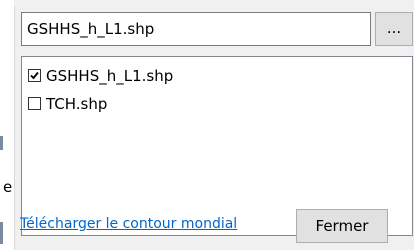 This screenshot has width=414, height=250. I want to click on list-item: GSHHS_h_L1.shp, so click(100, 76).